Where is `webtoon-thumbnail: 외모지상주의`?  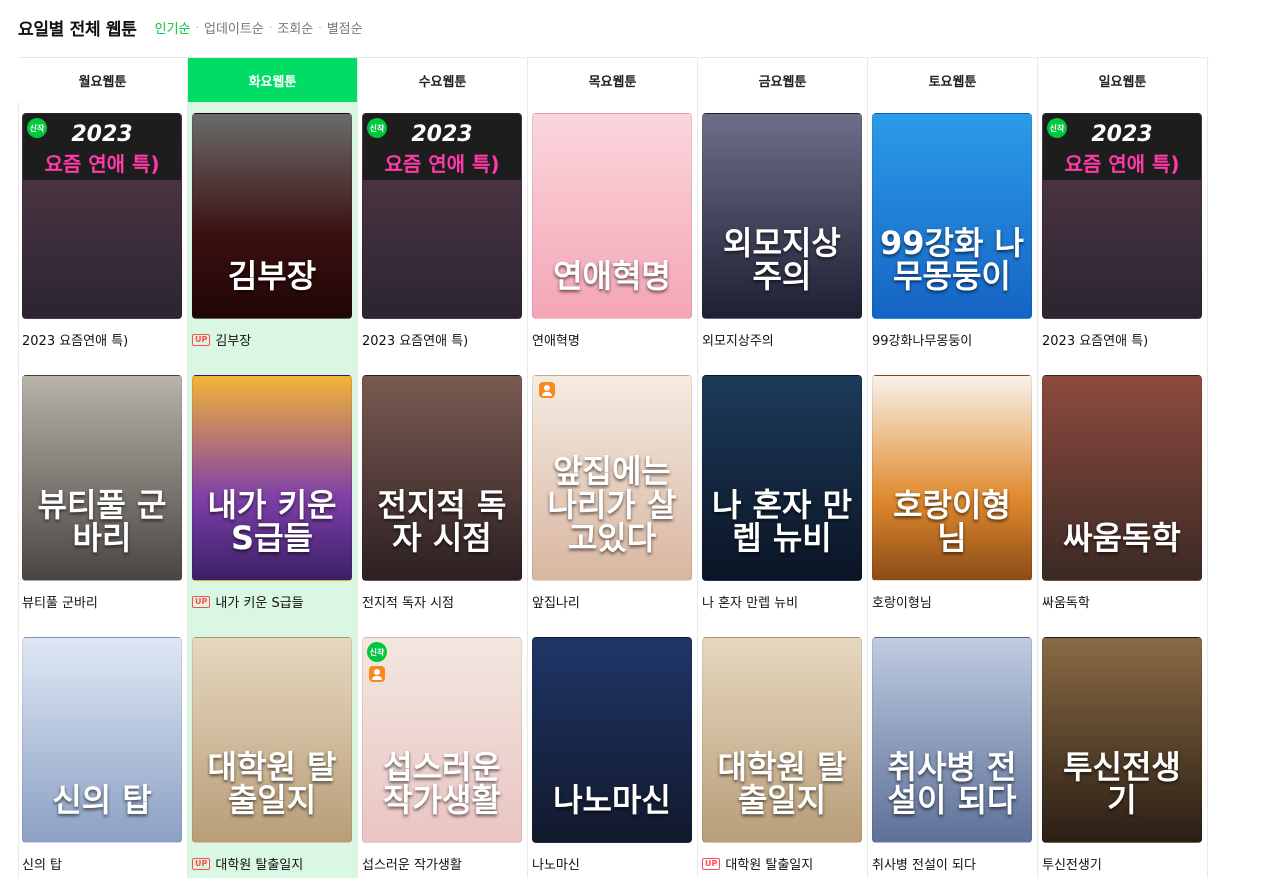
webtoon-thumbnail: 외모지상주의 is located at coordinates (782, 216).